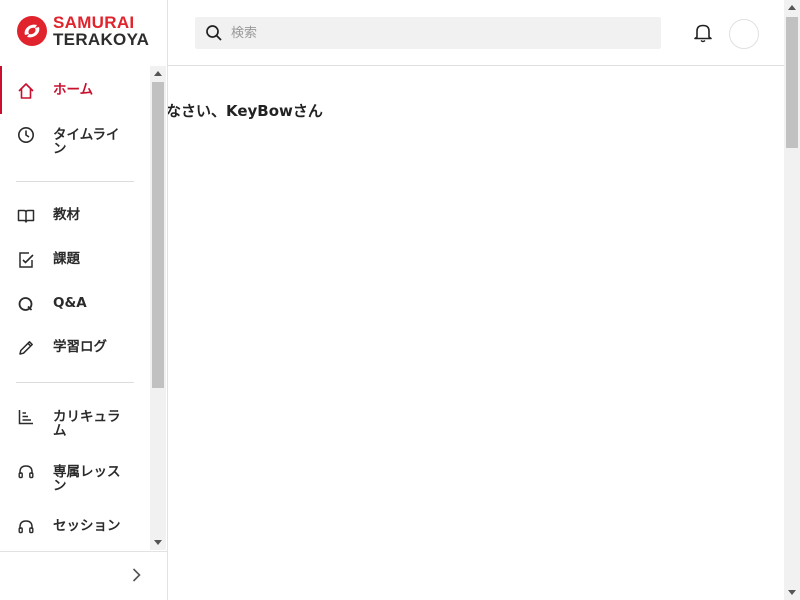 The width and height of the screenshot is (800, 600). Describe the element at coordinates (80, 347) in the screenshot. I see `sidebar-item-label: 学習ログ` at that location.